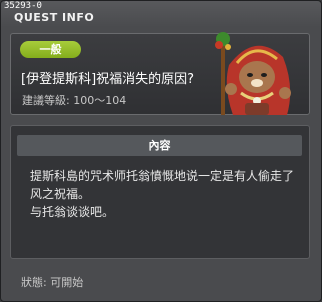 This screenshot has width=322, height=302. I want to click on robe-shape, so click(257, 109).